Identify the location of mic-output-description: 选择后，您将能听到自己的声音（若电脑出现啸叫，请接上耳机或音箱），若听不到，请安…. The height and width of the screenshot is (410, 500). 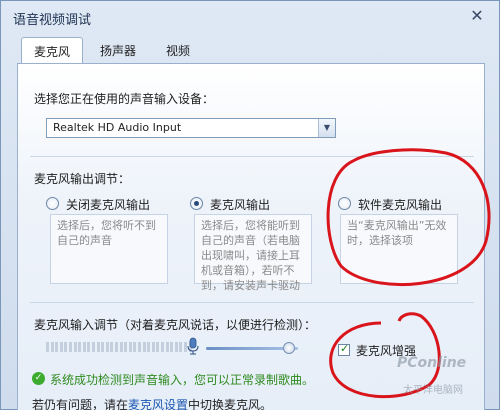
(253, 253).